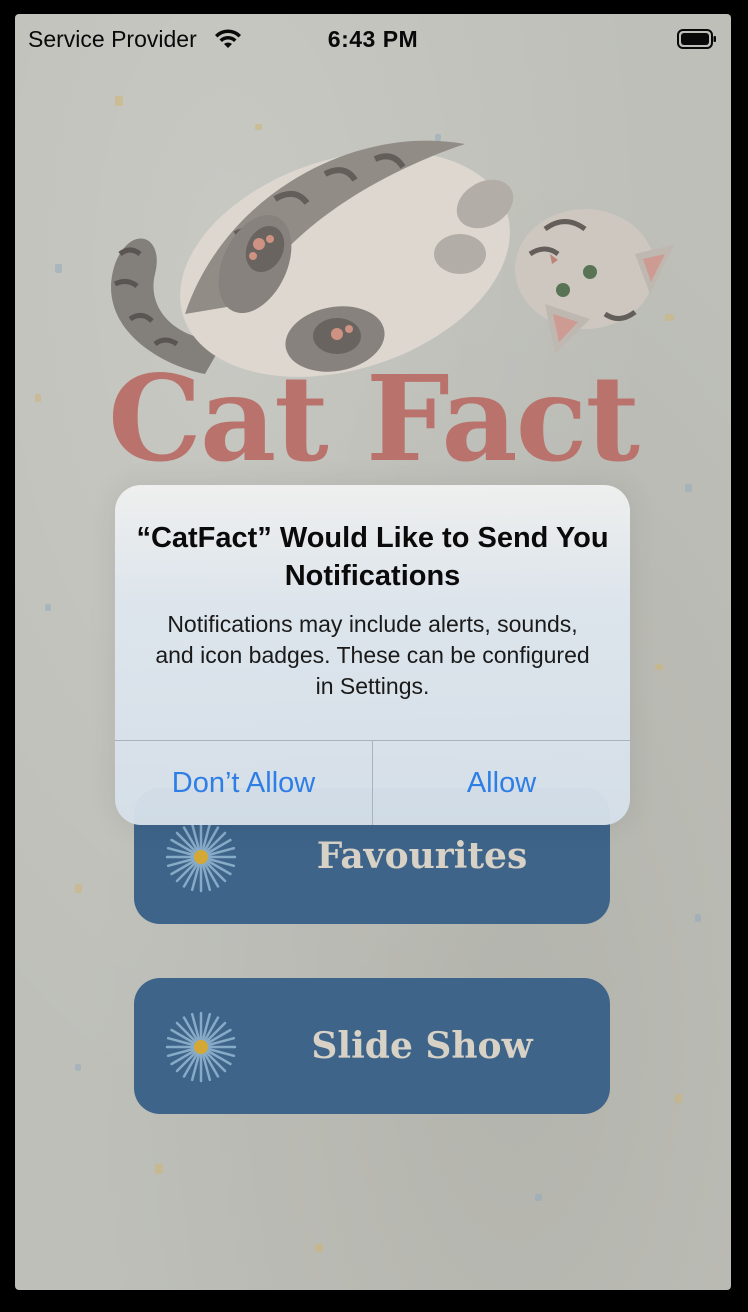 The width and height of the screenshot is (748, 1312). Describe the element at coordinates (243, 783) in the screenshot. I see `dont-allow-button: Don’t Allow` at that location.